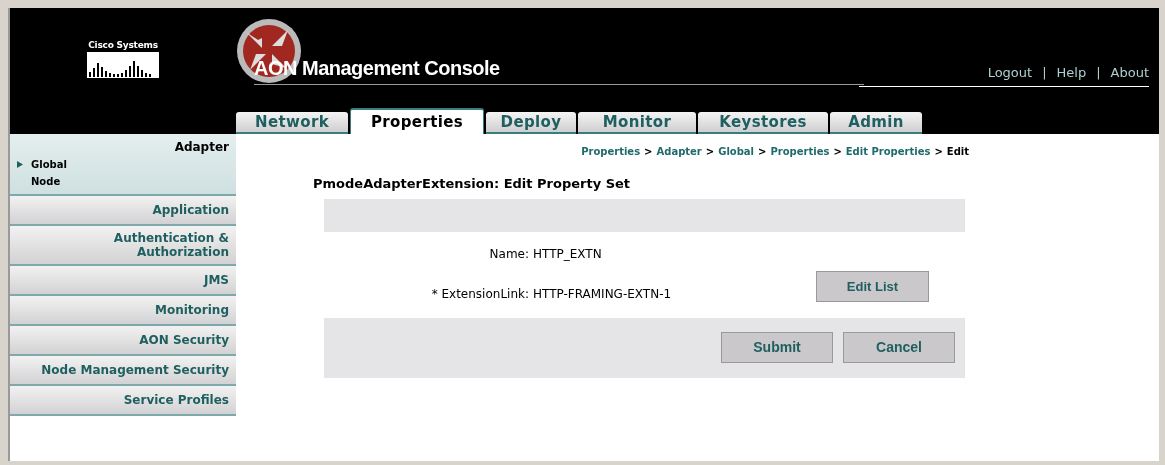  What do you see at coordinates (123, 401) in the screenshot?
I see `sidebar-item: Service Profiles` at bounding box center [123, 401].